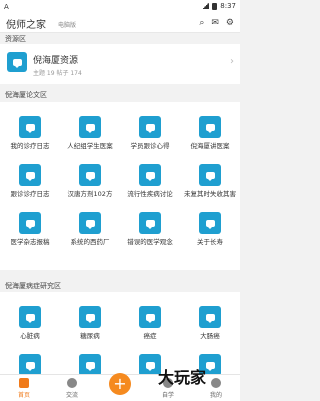 The height and width of the screenshot is (401, 320). I want to click on forum-tile: 系统的西药厂, so click(90, 229).